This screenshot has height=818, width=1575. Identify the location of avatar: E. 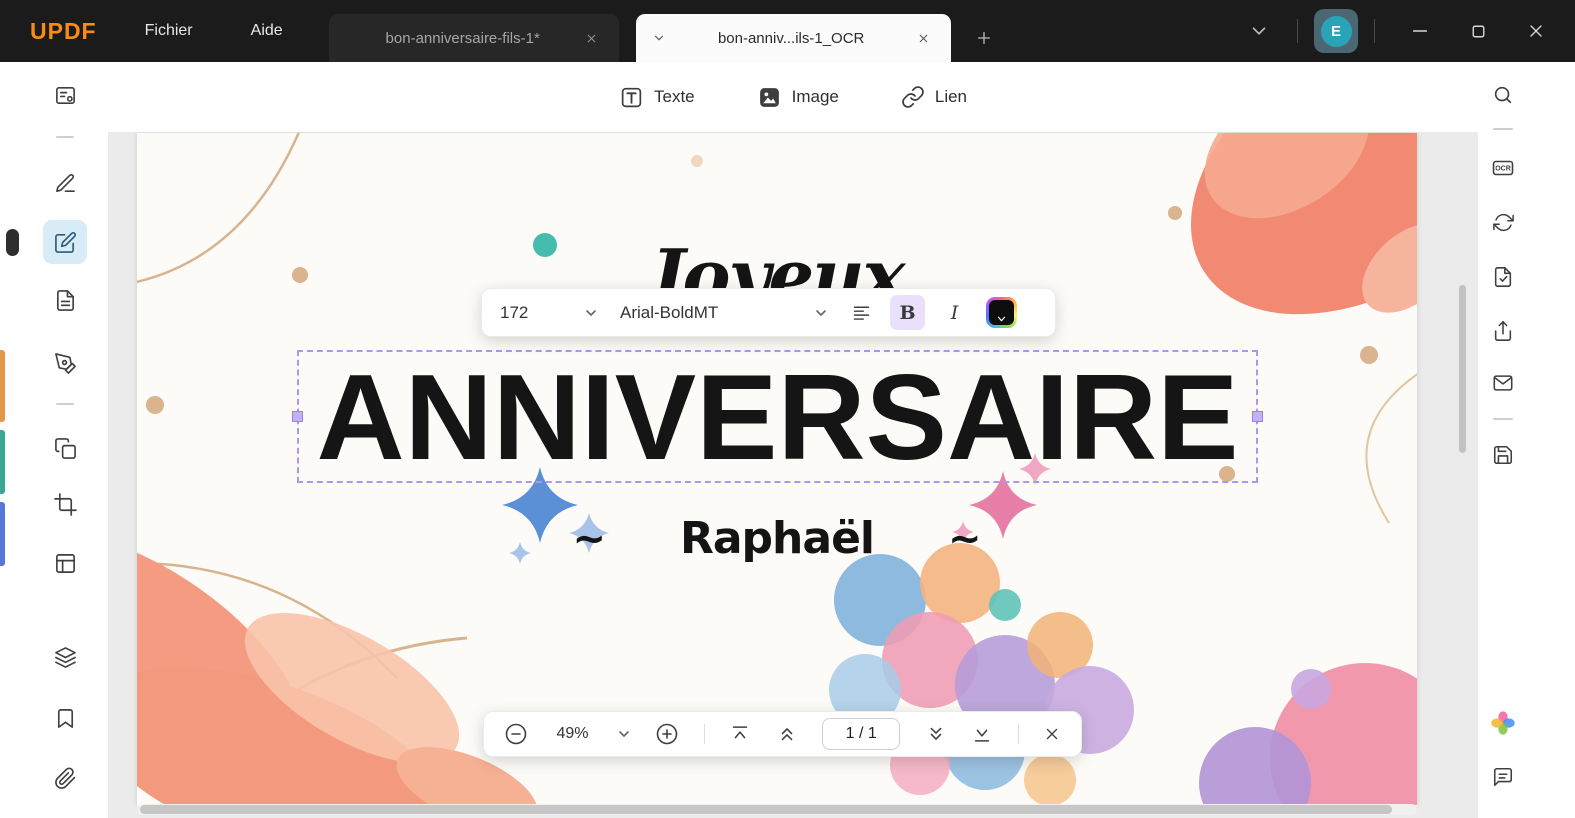
(1336, 31).